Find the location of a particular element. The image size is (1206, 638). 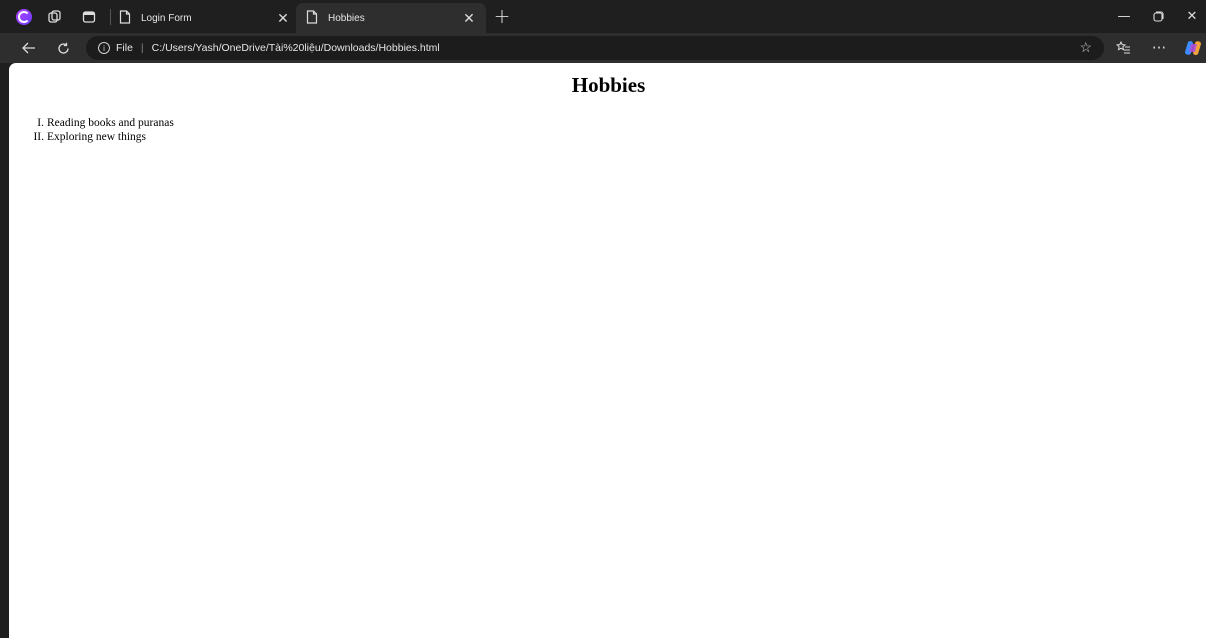

tab-login-form: Login Form ✕ is located at coordinates (207, 18).